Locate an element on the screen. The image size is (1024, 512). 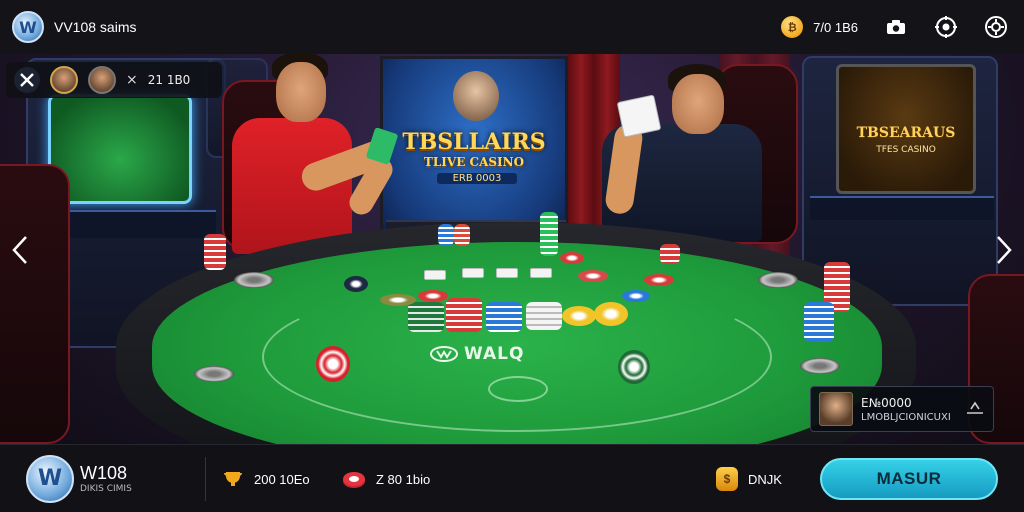
side-screen-title: TBSEARAUS is located at coordinates (906, 133).